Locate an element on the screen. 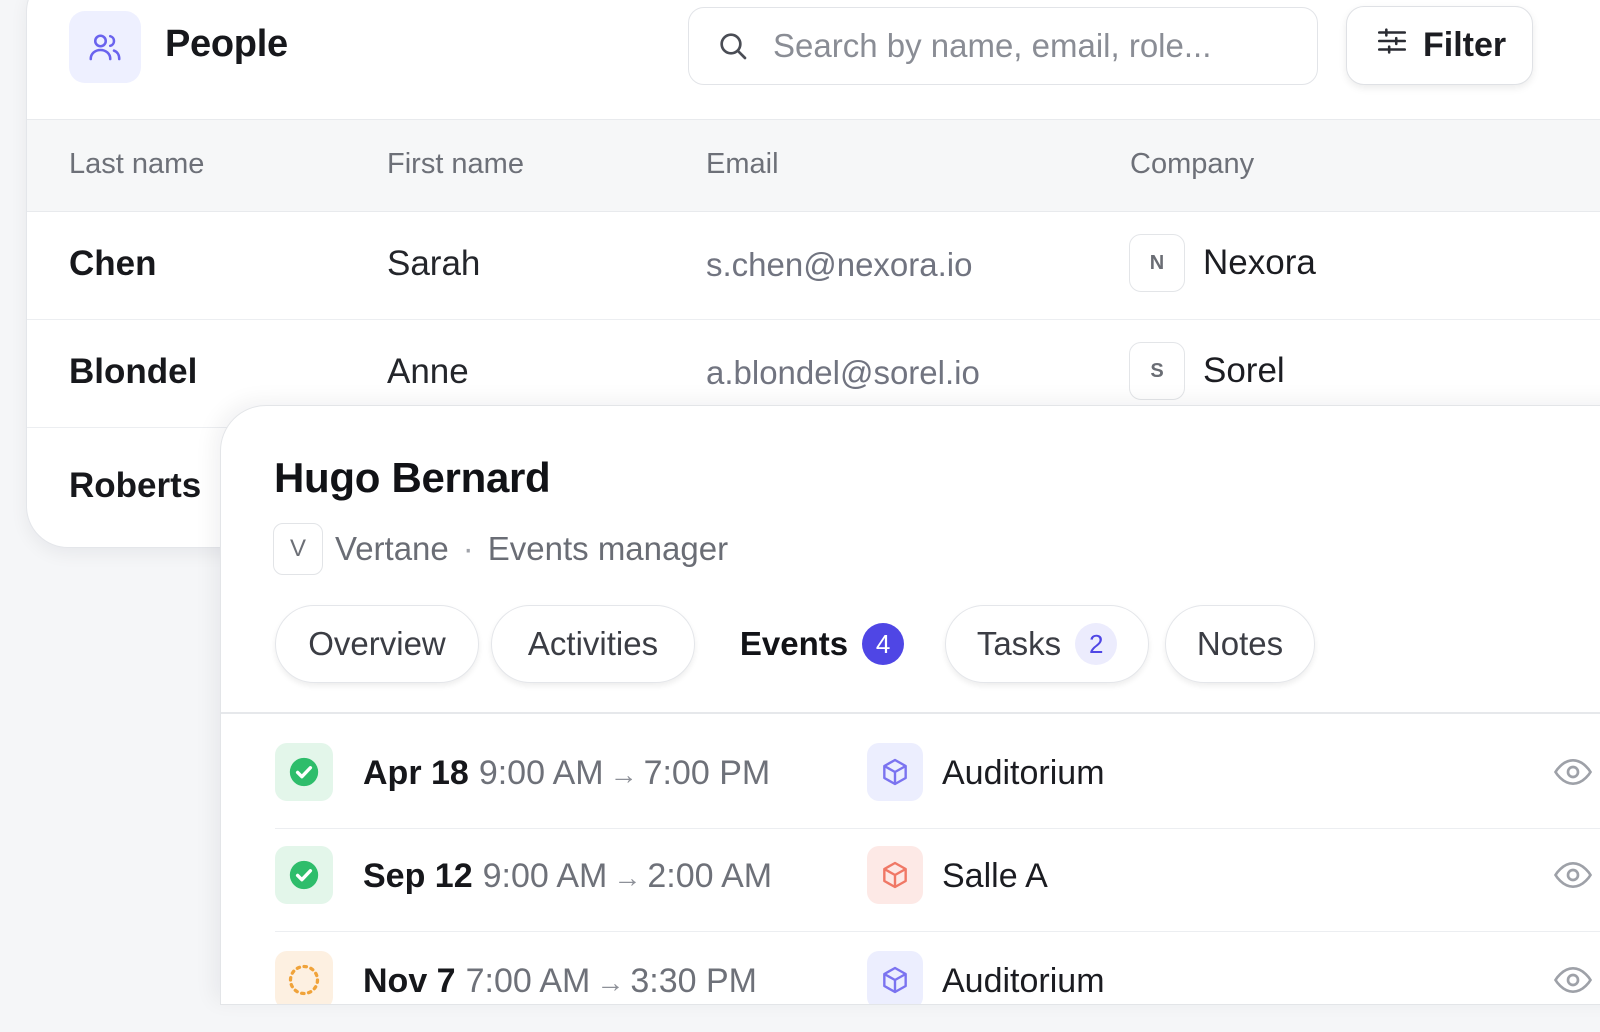 The height and width of the screenshot is (1032, 1600). event-time: Nov 7 7:00 AM → 3:30 PM is located at coordinates (560, 981).